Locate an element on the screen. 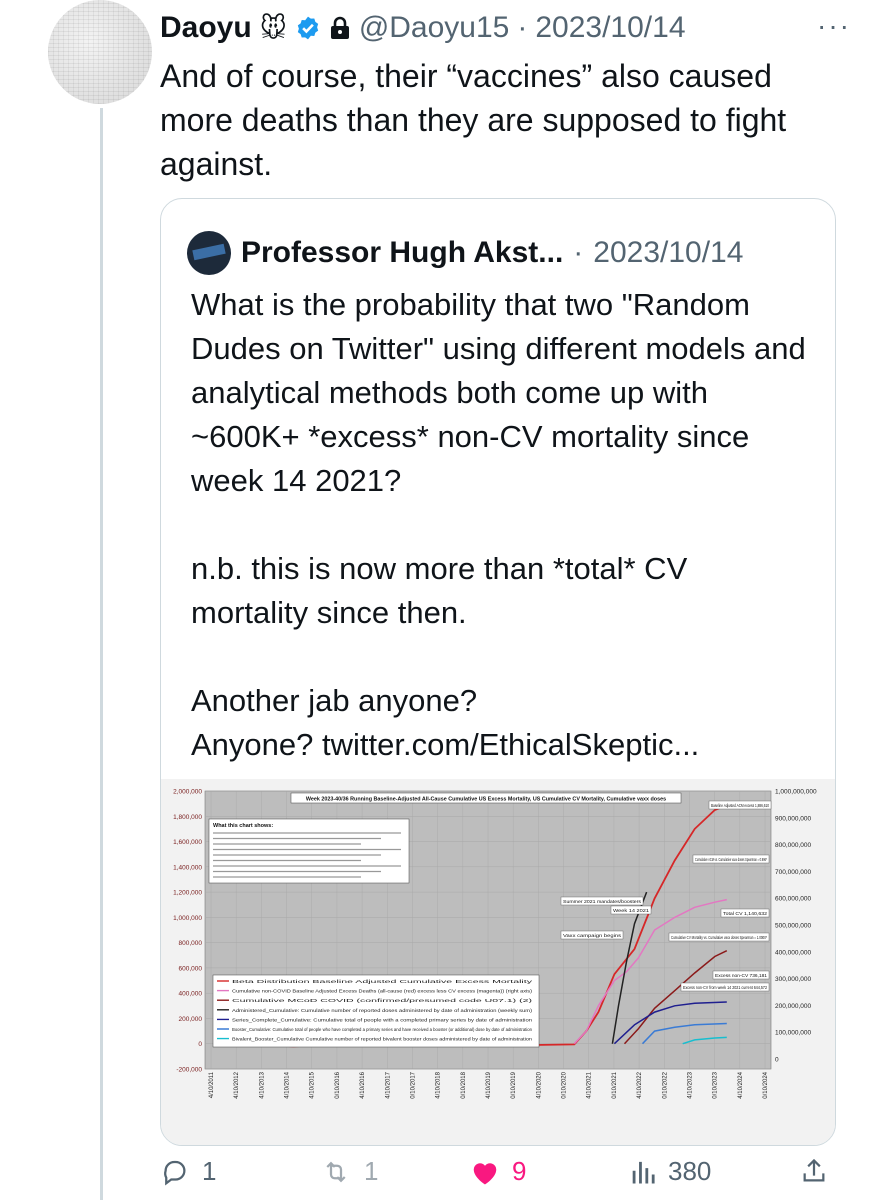  author-handle: @Daoyu15 is located at coordinates (434, 28).